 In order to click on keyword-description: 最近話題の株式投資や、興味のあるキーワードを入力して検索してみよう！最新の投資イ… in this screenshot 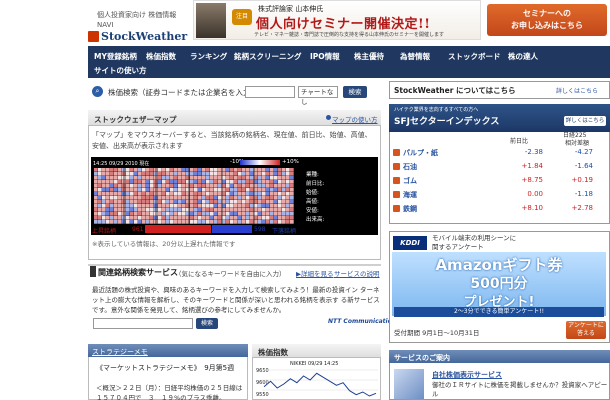, I will do `click(236, 300)`.